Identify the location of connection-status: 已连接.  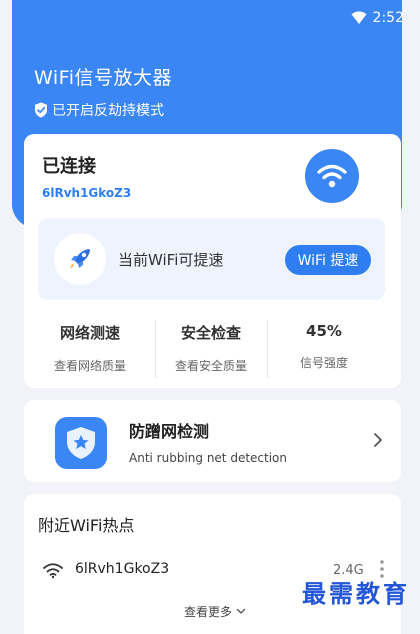
(69, 166).